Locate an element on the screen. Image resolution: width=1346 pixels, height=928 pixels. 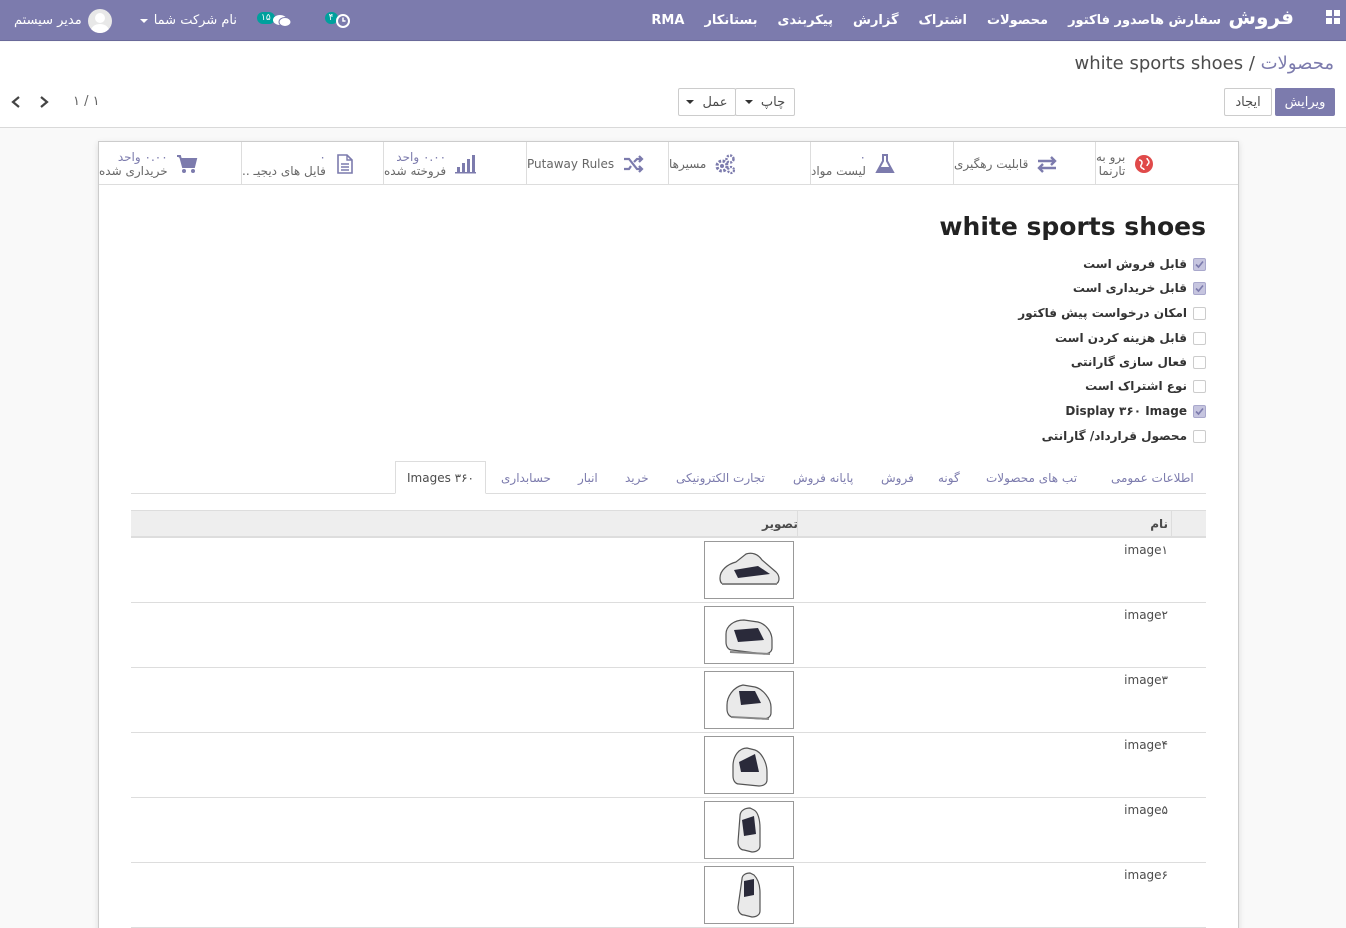
cogs-icon is located at coordinates (725, 164).